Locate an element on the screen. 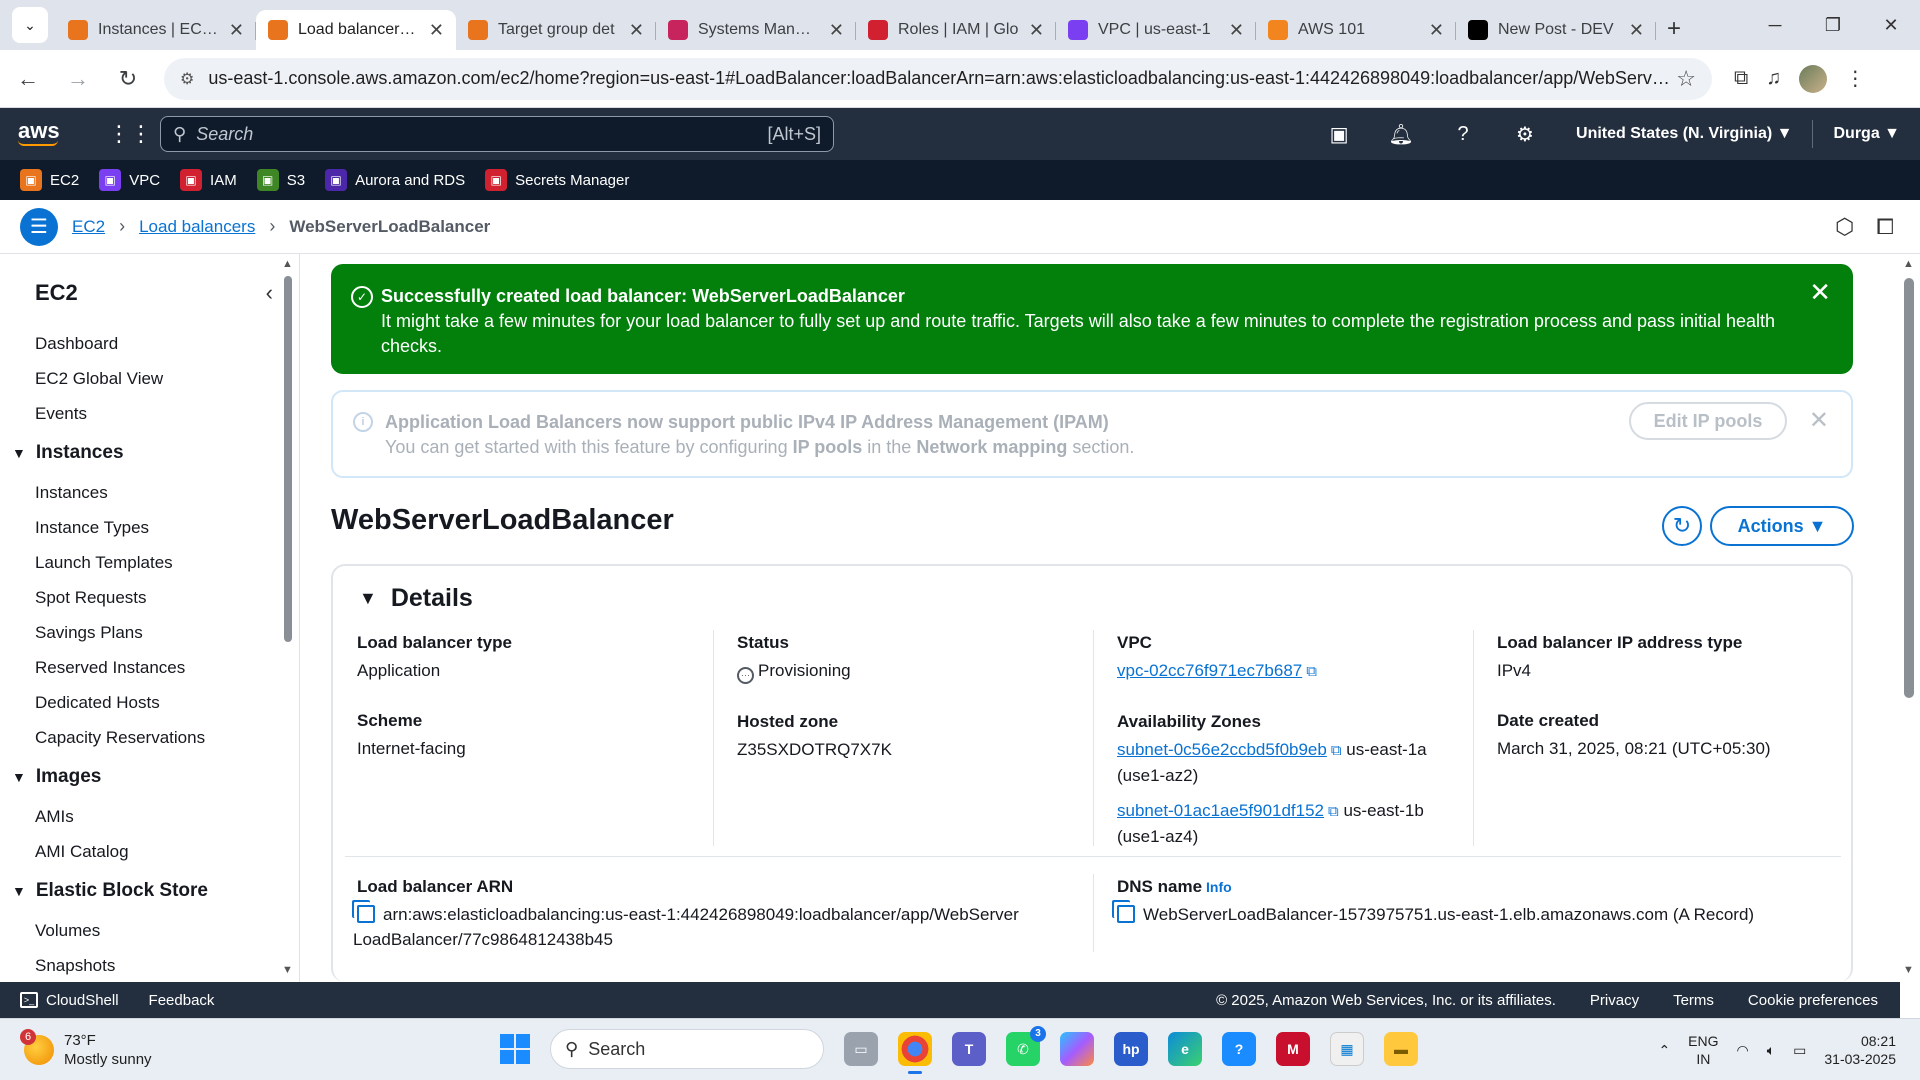 The width and height of the screenshot is (1920, 1080). help-icon: ? is located at coordinates (1463, 134).